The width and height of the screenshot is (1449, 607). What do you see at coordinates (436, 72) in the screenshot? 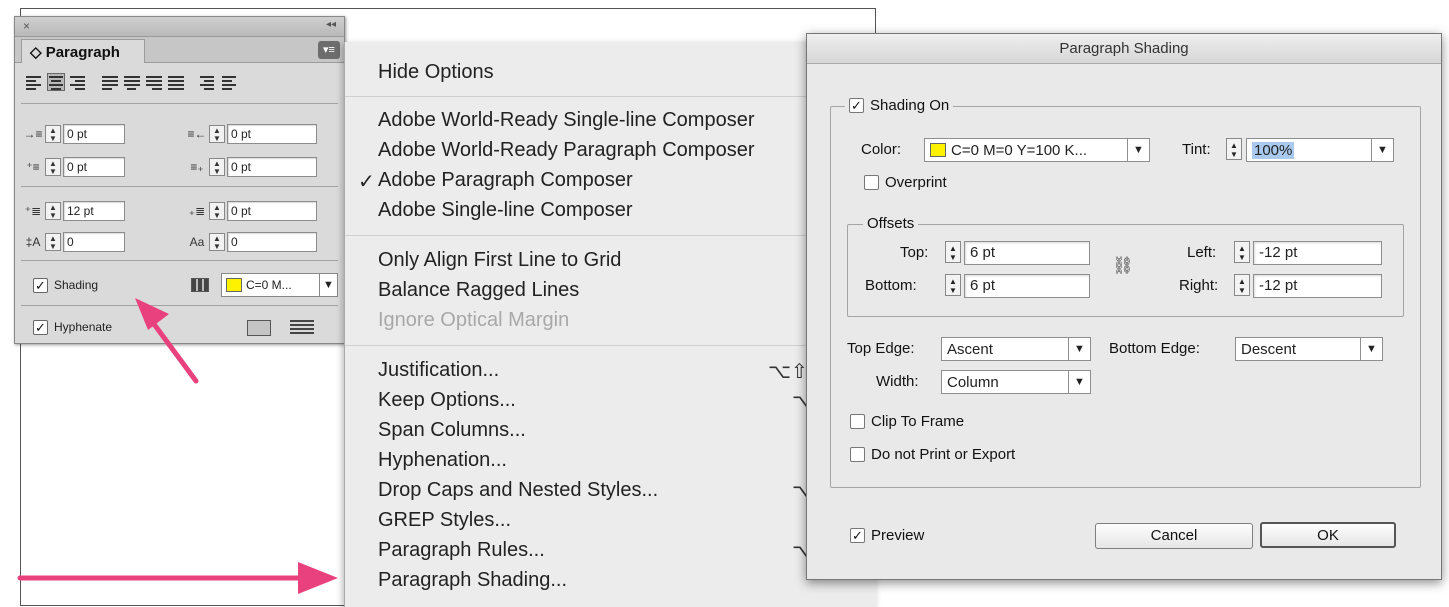
I see `menu-item-hide-options: Hide Options` at bounding box center [436, 72].